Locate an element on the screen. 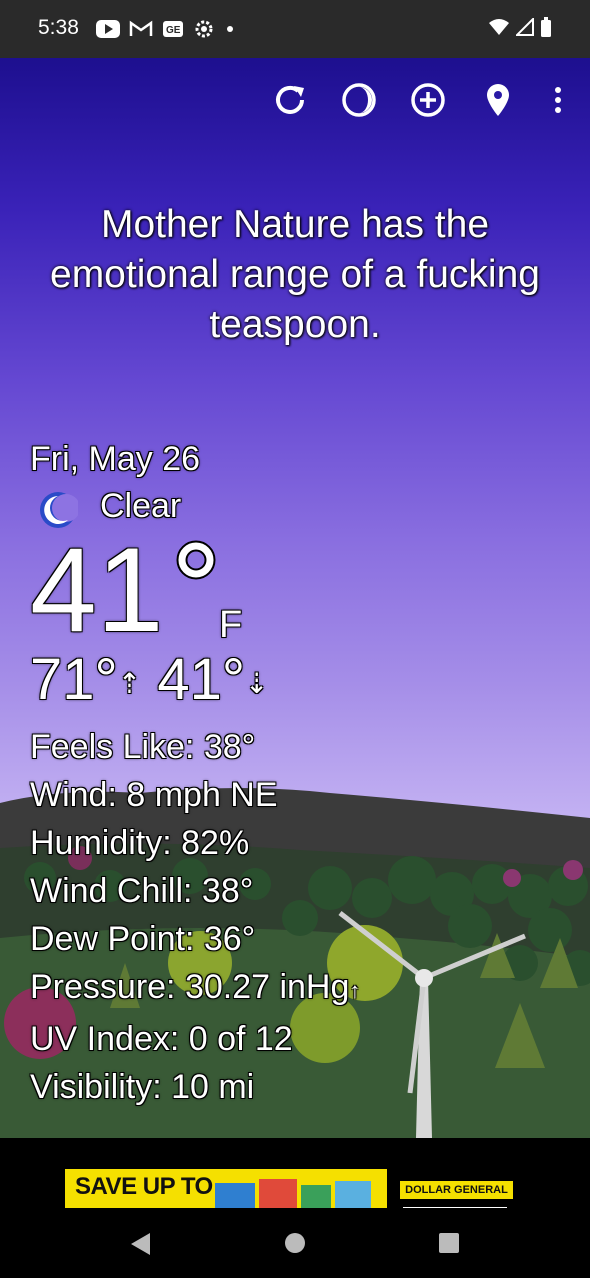 The image size is (590, 1278). moon-phase-icon is located at coordinates (359, 100).